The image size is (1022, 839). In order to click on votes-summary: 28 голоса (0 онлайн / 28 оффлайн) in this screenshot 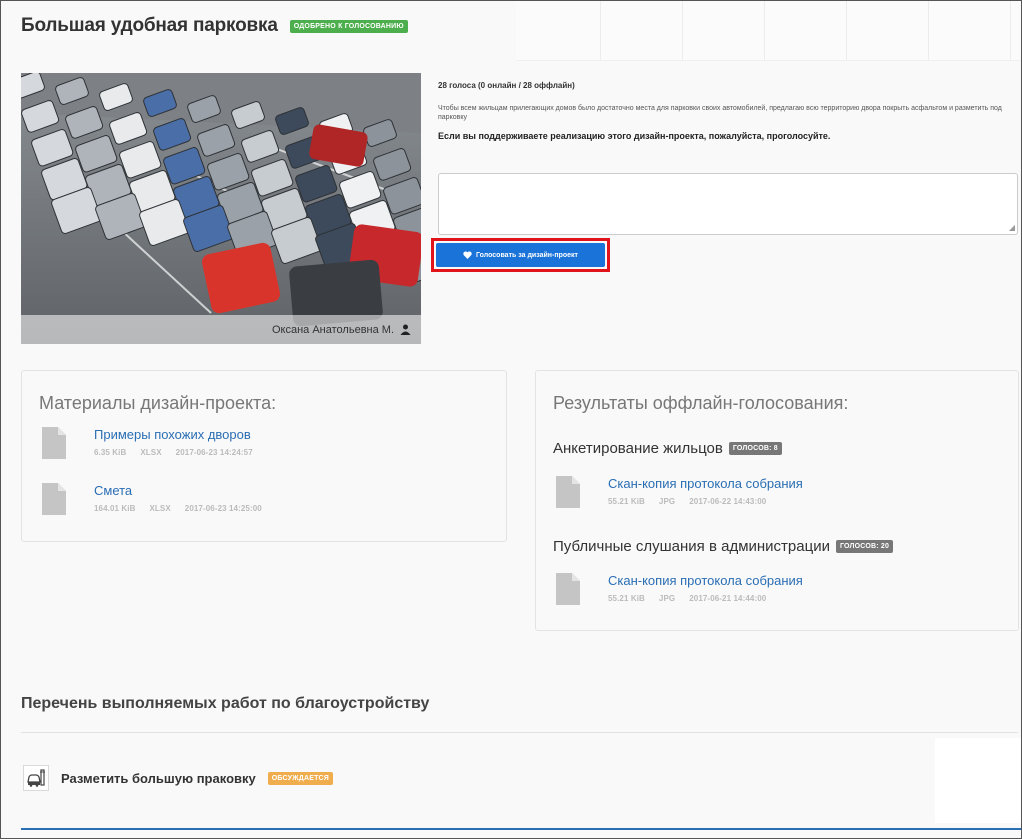, I will do `click(506, 85)`.